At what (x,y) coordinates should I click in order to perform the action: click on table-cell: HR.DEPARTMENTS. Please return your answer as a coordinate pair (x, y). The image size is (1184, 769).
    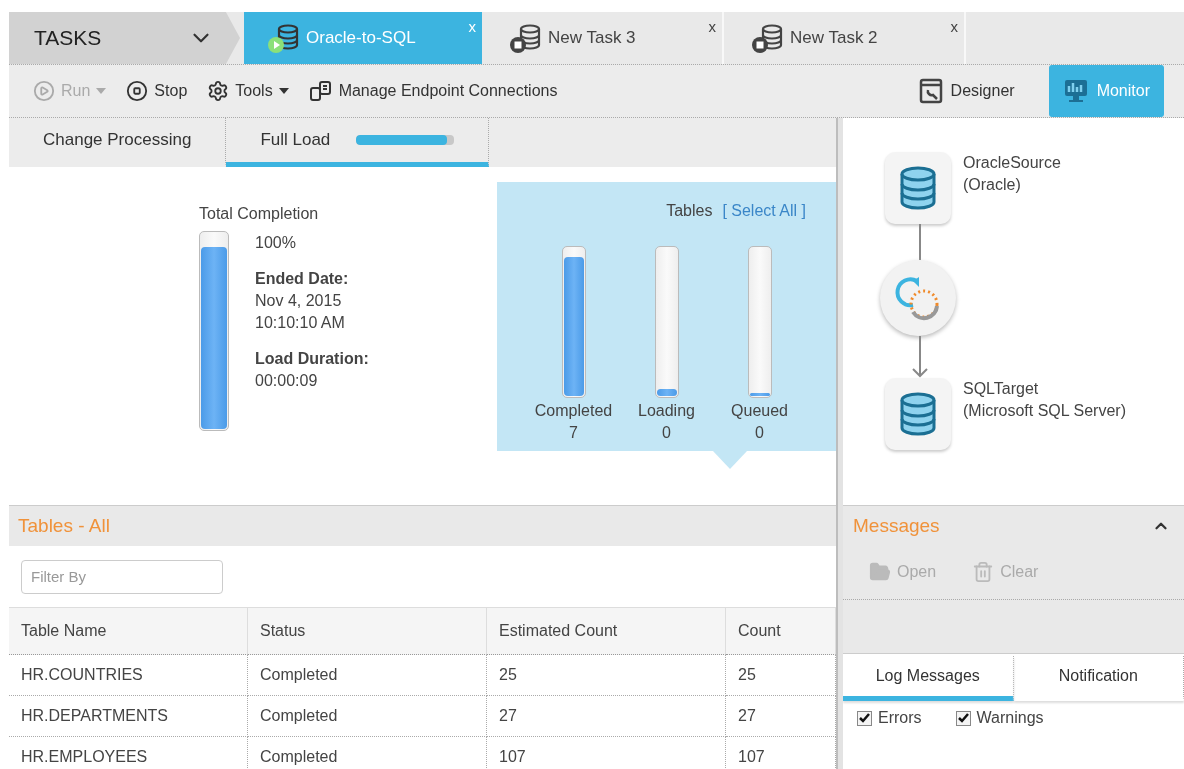
    Looking at the image, I should click on (128, 716).